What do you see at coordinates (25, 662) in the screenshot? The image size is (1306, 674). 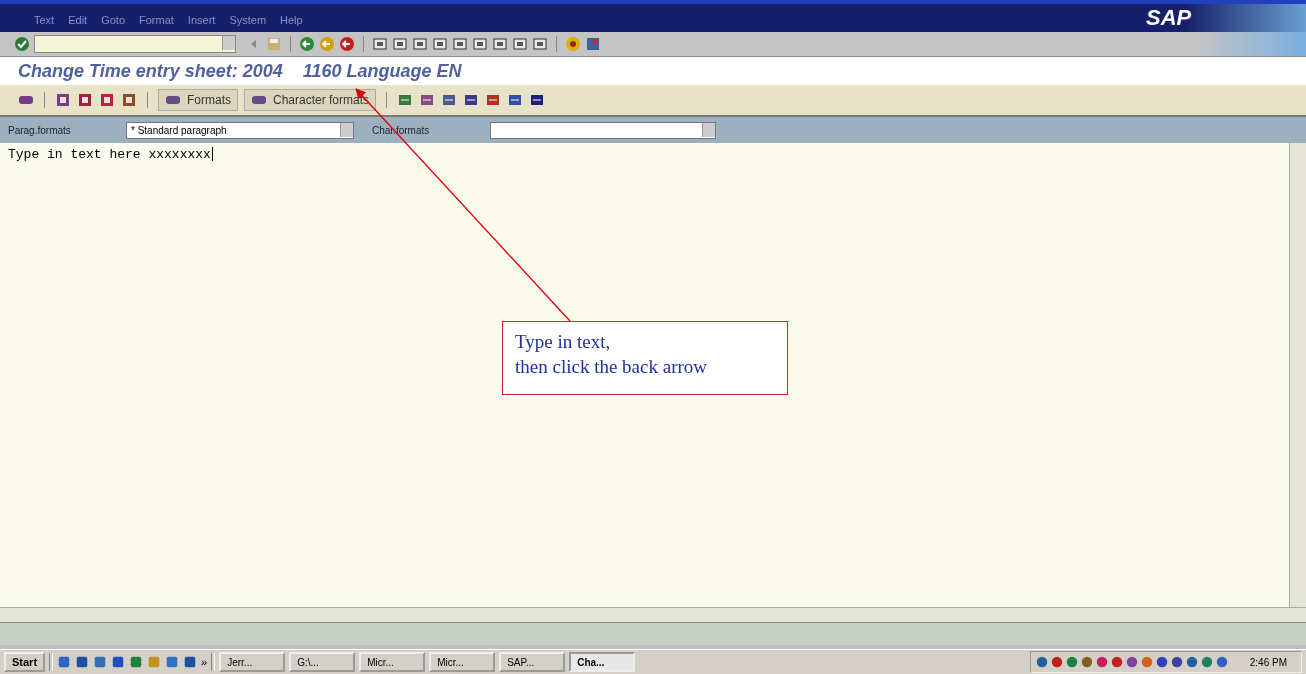 I see `start-button: Start` at bounding box center [25, 662].